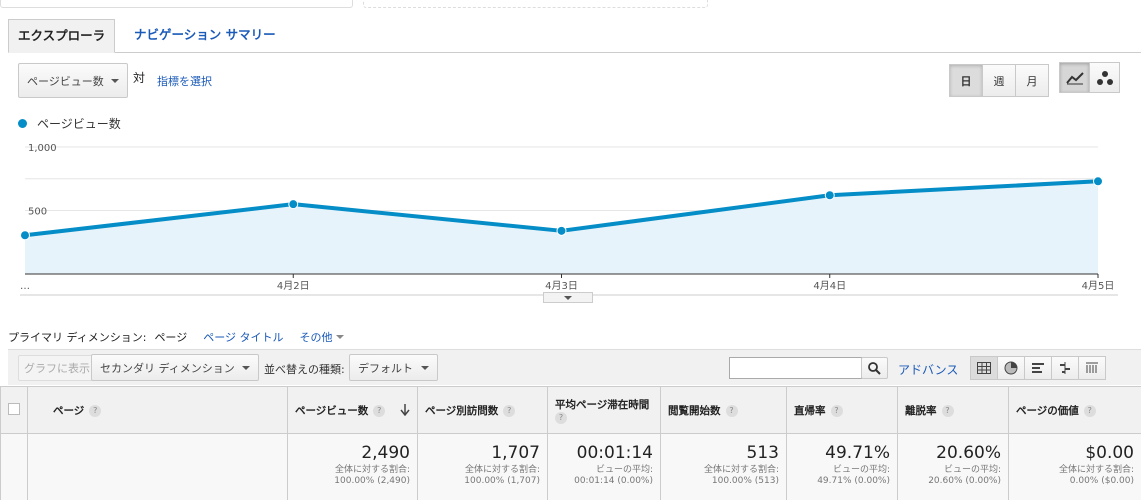 This screenshot has width=1141, height=500. What do you see at coordinates (184, 81) in the screenshot?
I see `select-metric-link: 指標を選択` at bounding box center [184, 81].